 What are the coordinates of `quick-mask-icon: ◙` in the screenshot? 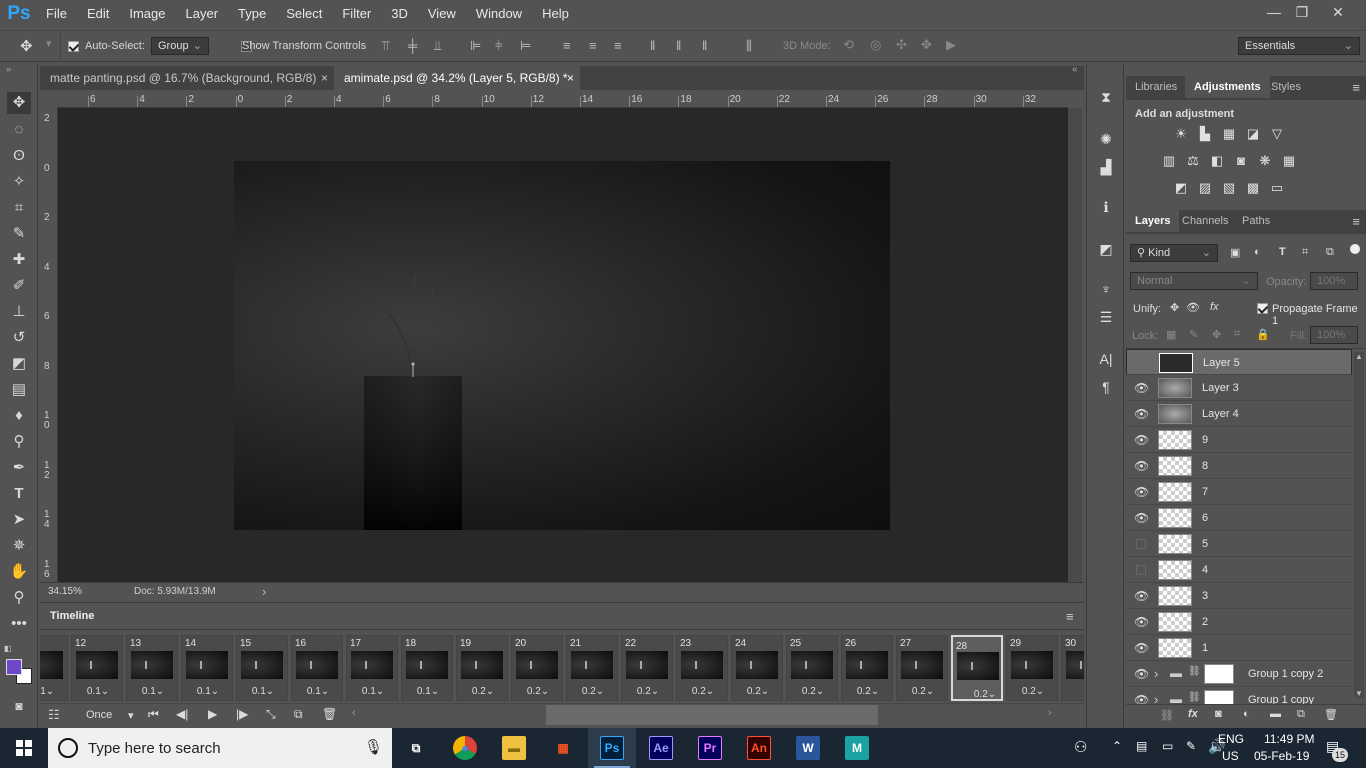 It's located at (19, 706).